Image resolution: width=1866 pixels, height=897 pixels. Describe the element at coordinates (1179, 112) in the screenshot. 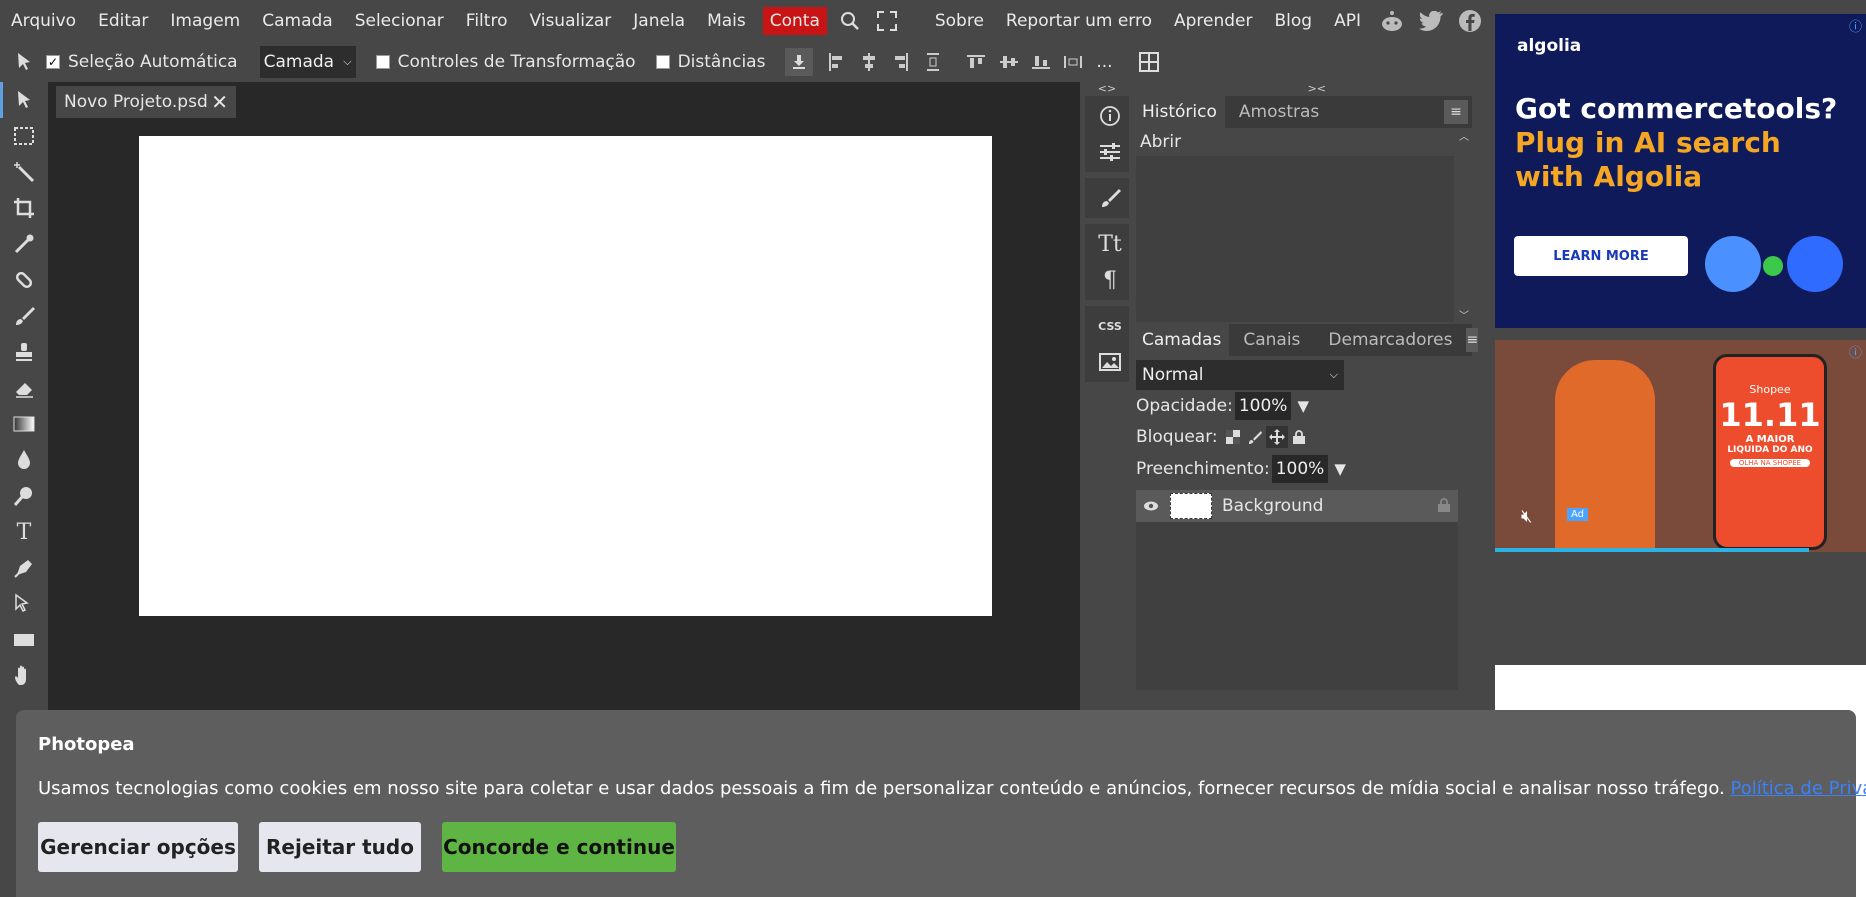

I see `tab-historico: Histórico` at that location.